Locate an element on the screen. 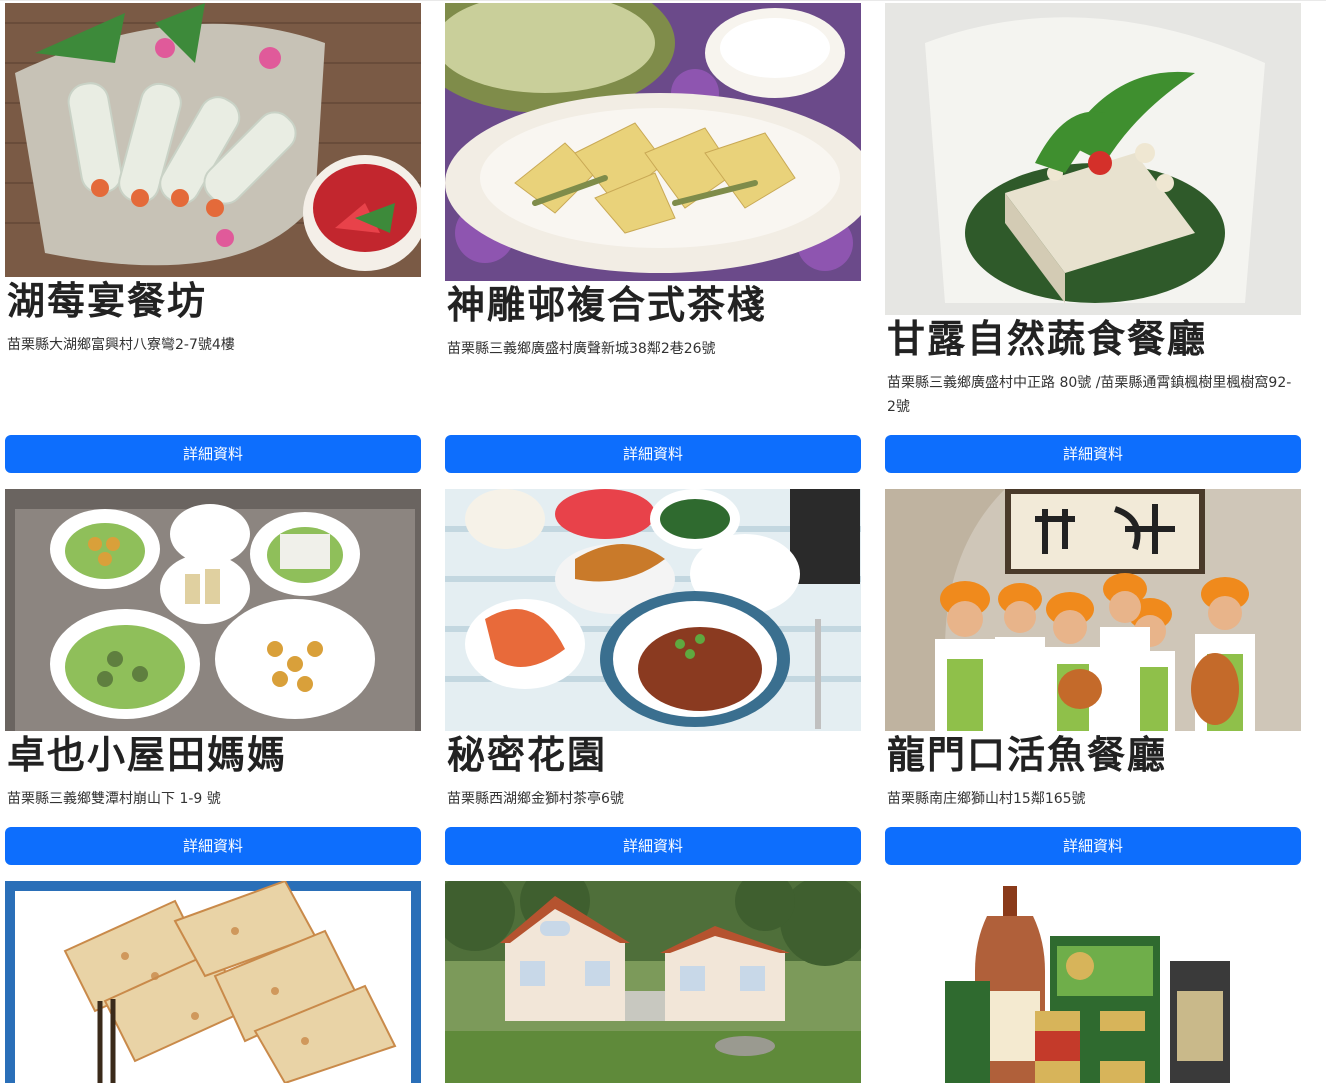  restaurant-card: 神雕邨複合式茶棧 苗栗縣三義鄉廣盛村廣聲新城38鄰2巷26號 詳細資料 is located at coordinates (653, 238).